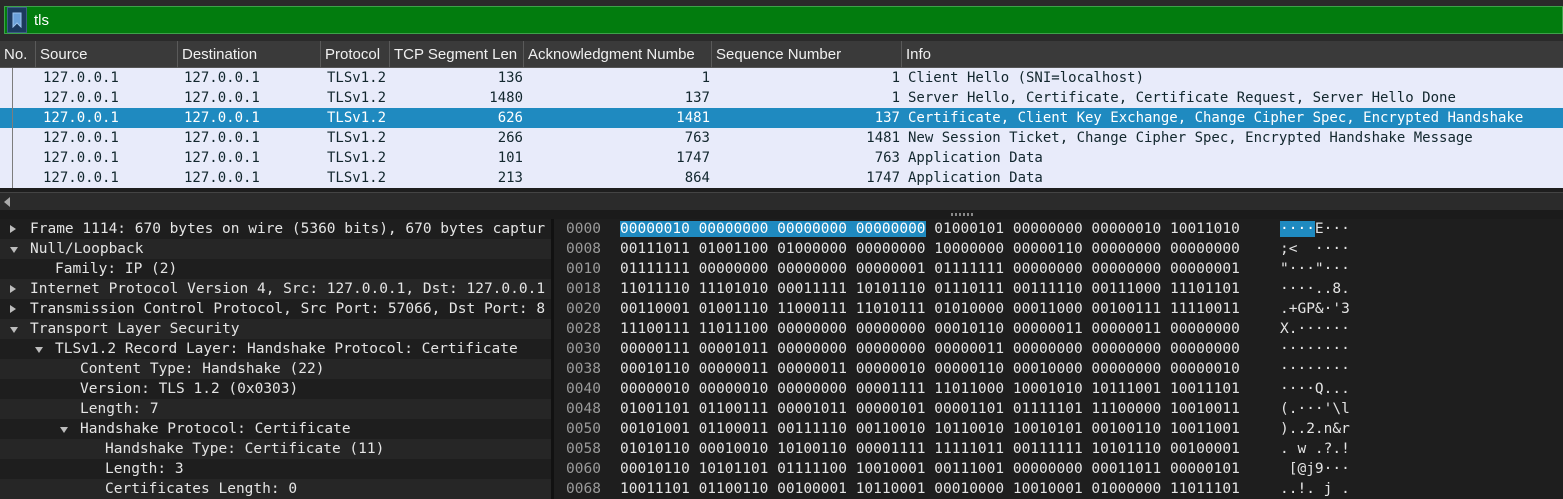 The image size is (1563, 499). What do you see at coordinates (275, 429) in the screenshot?
I see `detail-tree-item: Handshake Protocol: Certificate` at bounding box center [275, 429].